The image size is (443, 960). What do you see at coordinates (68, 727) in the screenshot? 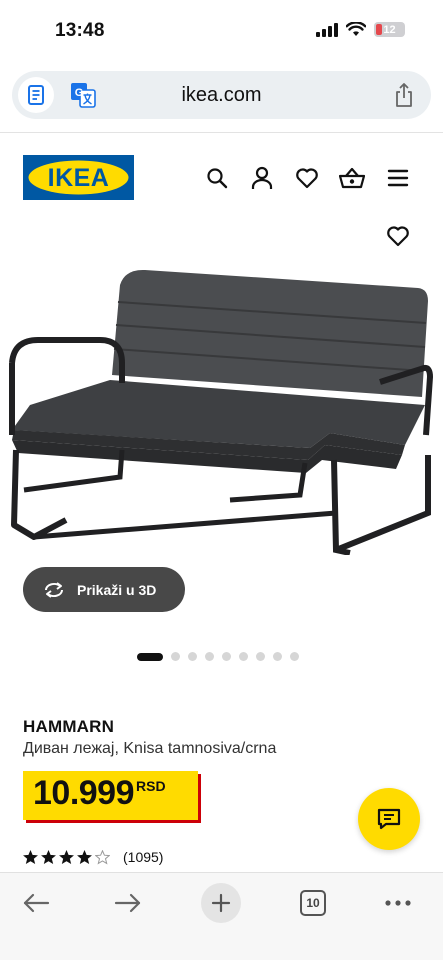
I see `product-name: HAMMARN` at bounding box center [68, 727].